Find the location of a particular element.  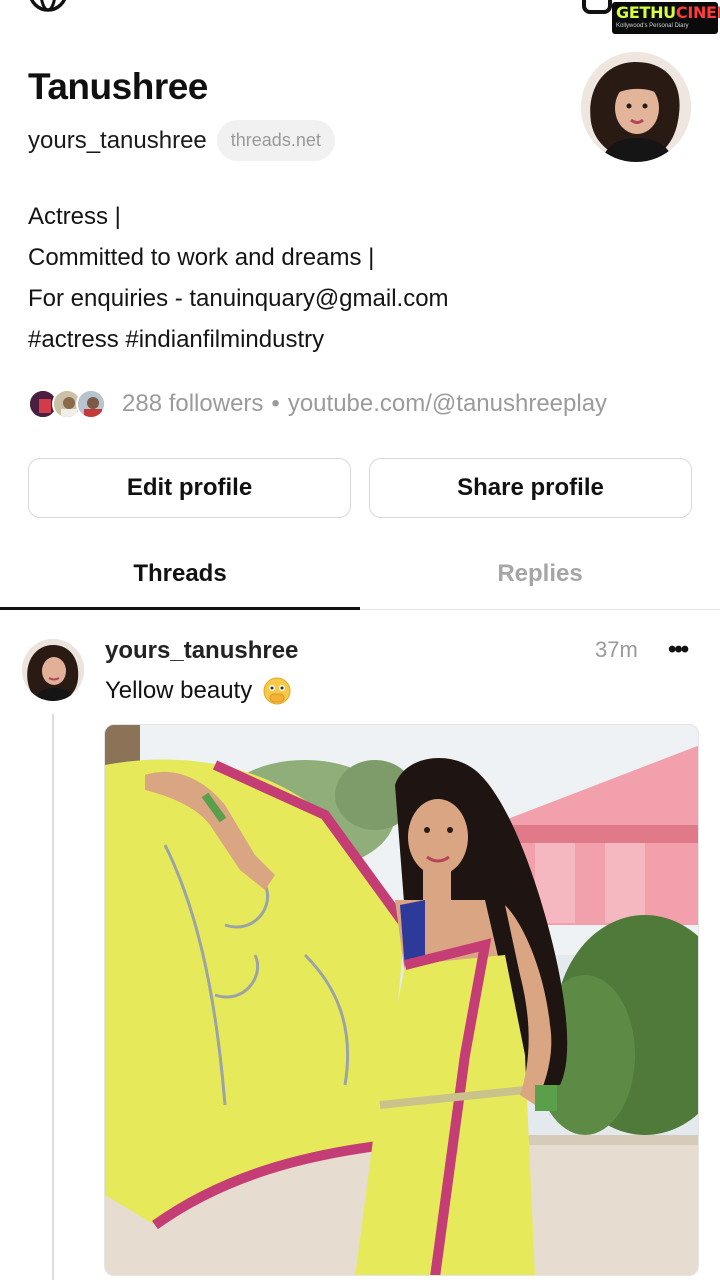

thread-connector-line is located at coordinates (53, 997).